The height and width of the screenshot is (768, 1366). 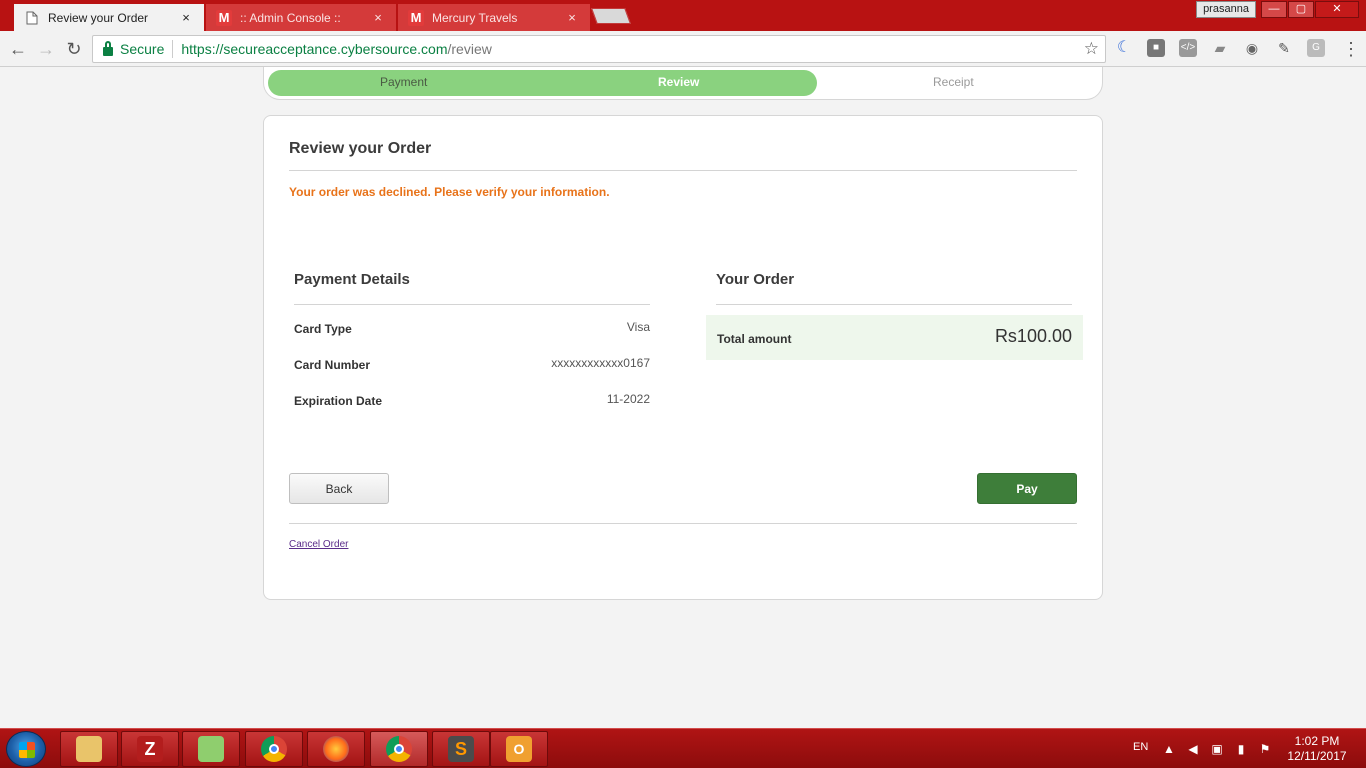 What do you see at coordinates (1169, 749) in the screenshot?
I see `show-hidden-icons-icon: ▲` at bounding box center [1169, 749].